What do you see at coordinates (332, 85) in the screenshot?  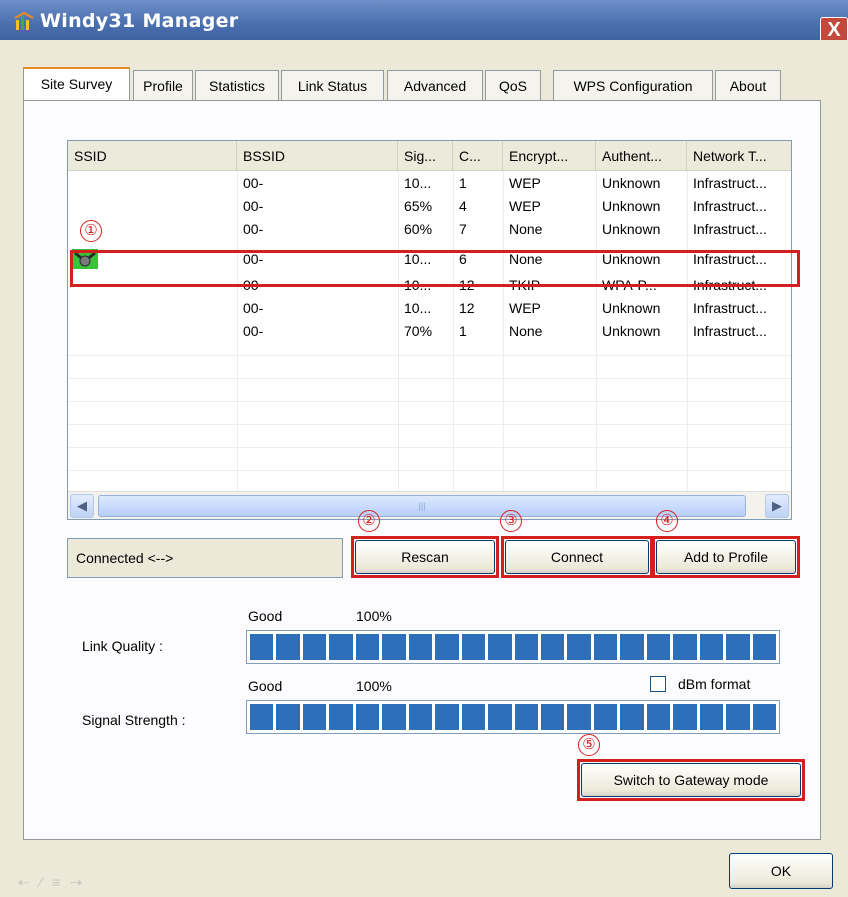 I see `tab-link-status: Link Status` at bounding box center [332, 85].